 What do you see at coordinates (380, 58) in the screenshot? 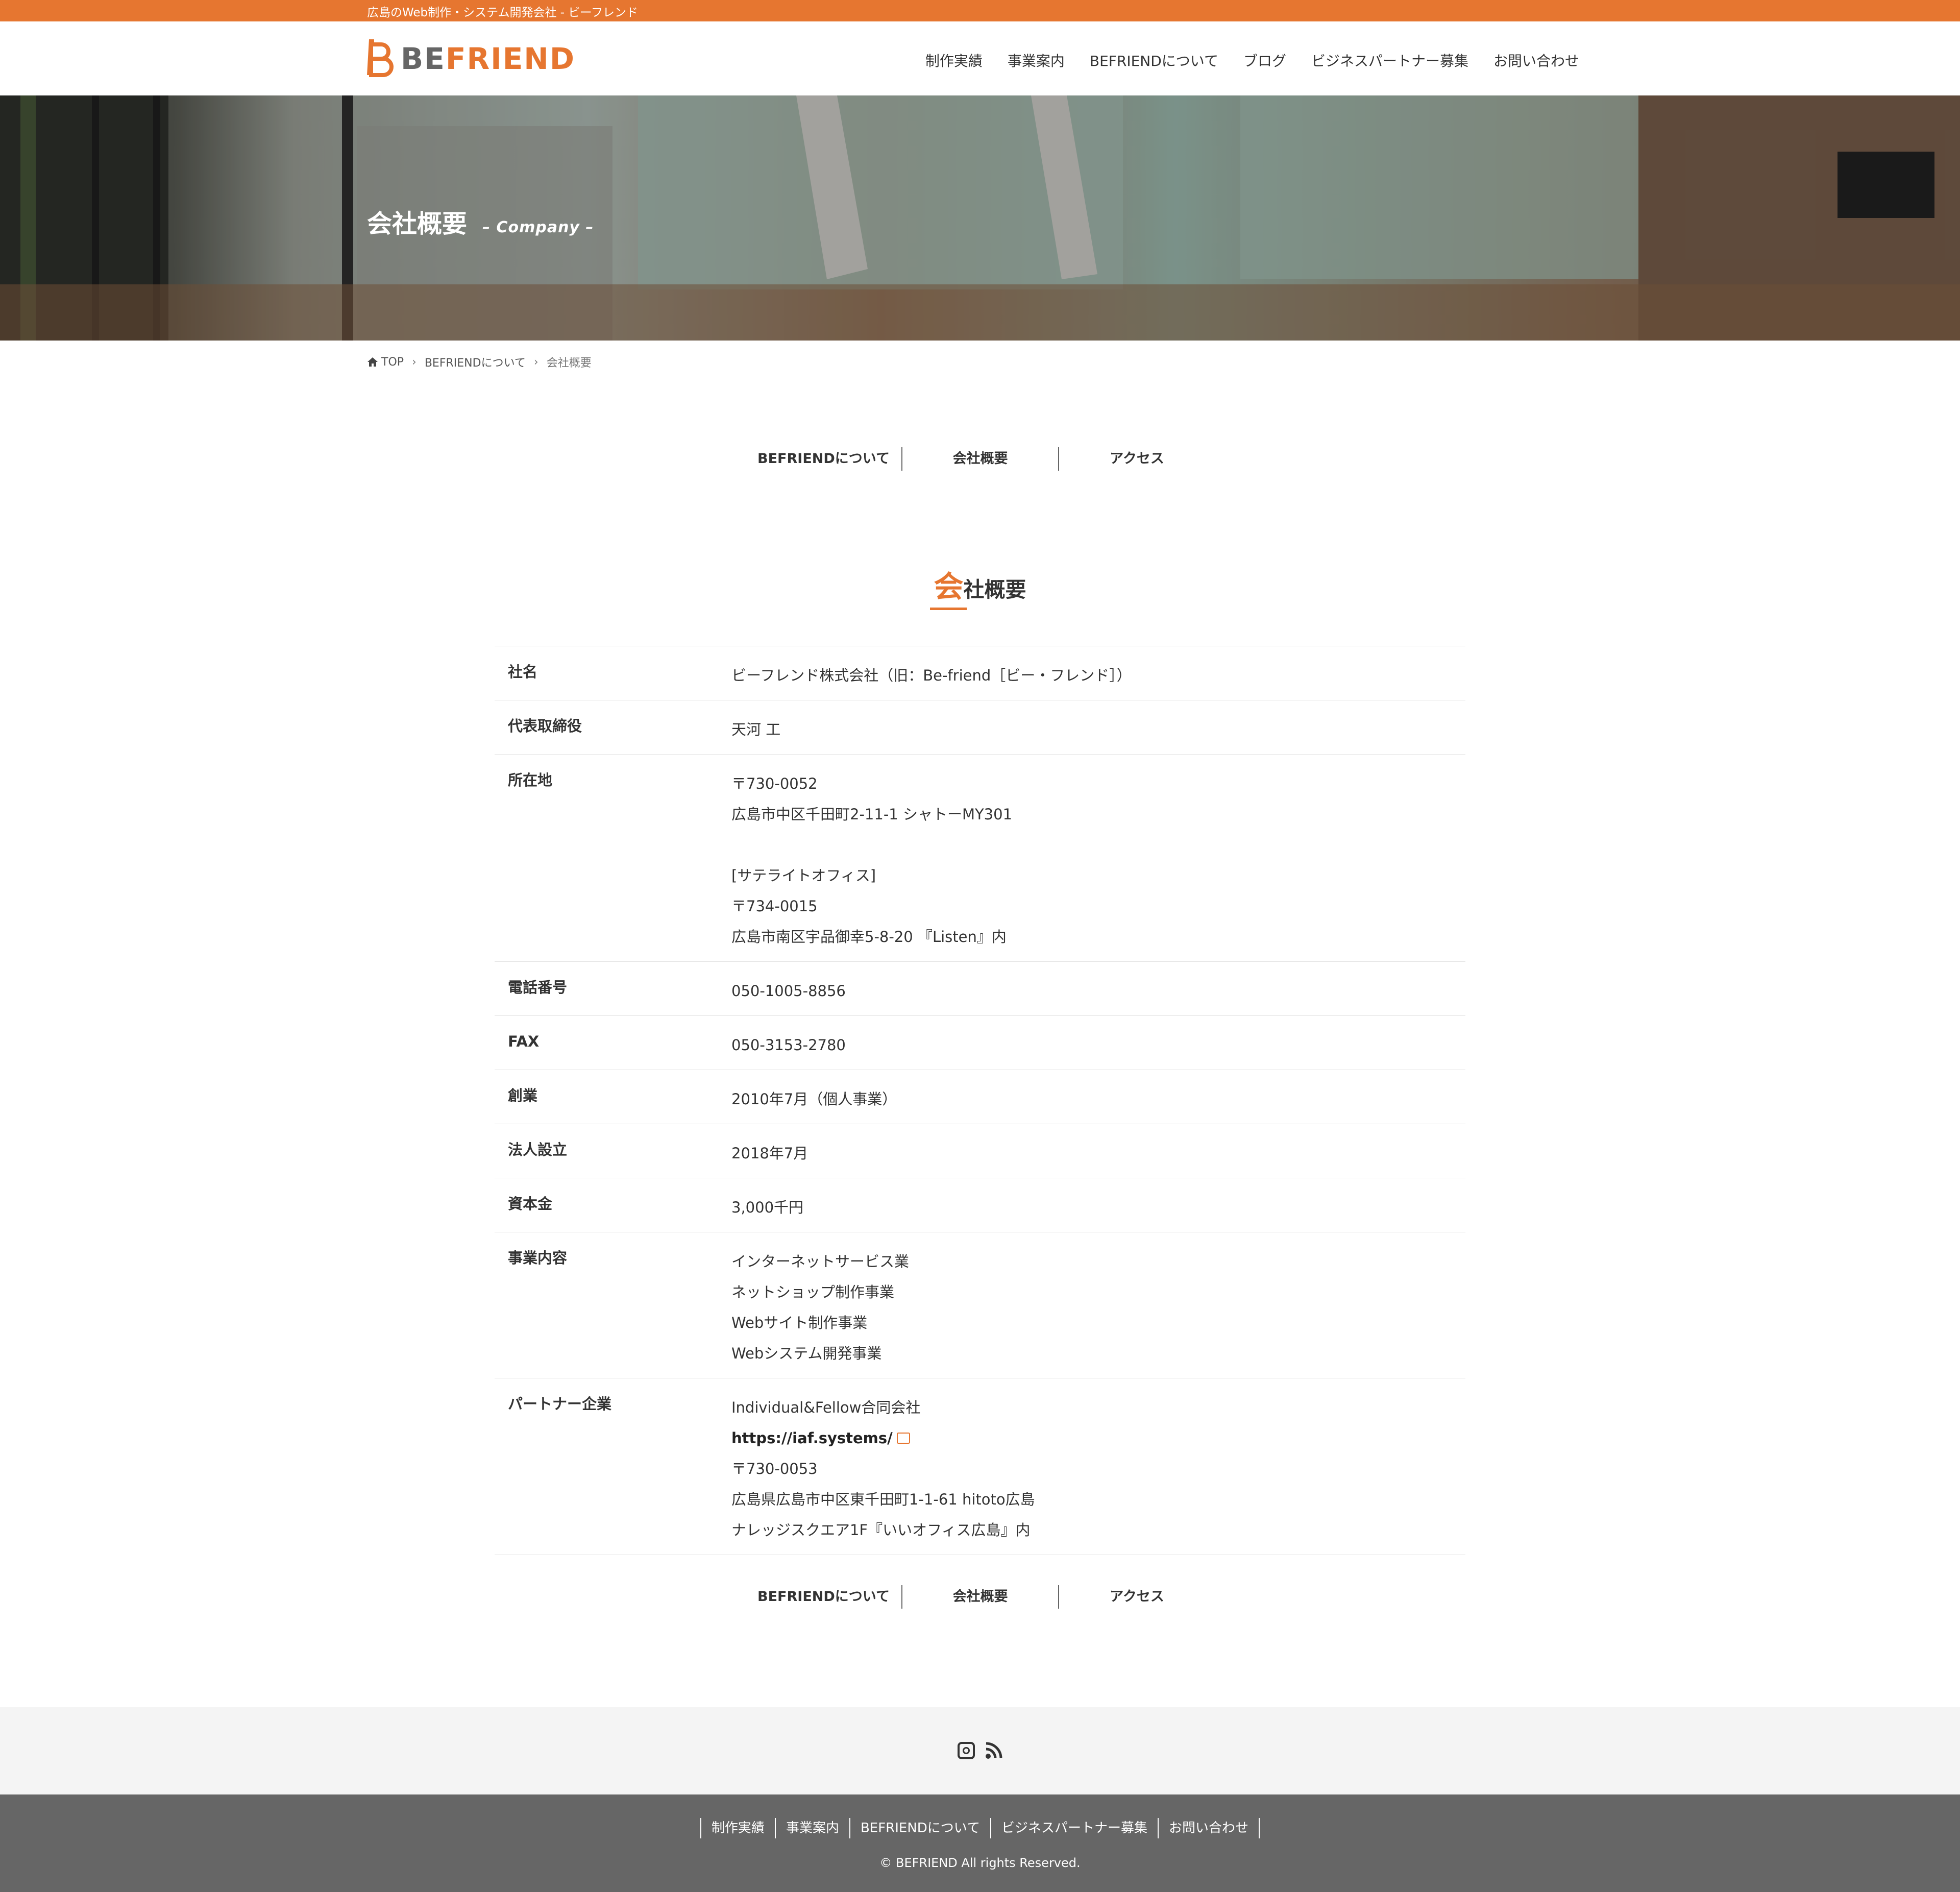
I see `logo-mark-icon` at bounding box center [380, 58].